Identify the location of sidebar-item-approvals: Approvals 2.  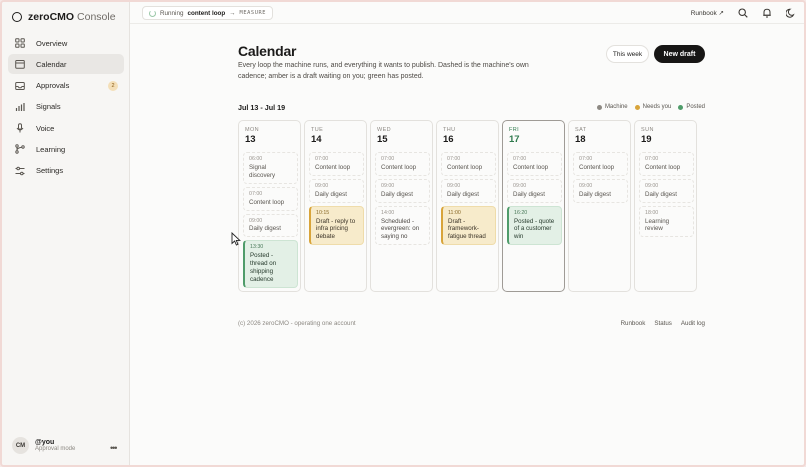
(66, 86).